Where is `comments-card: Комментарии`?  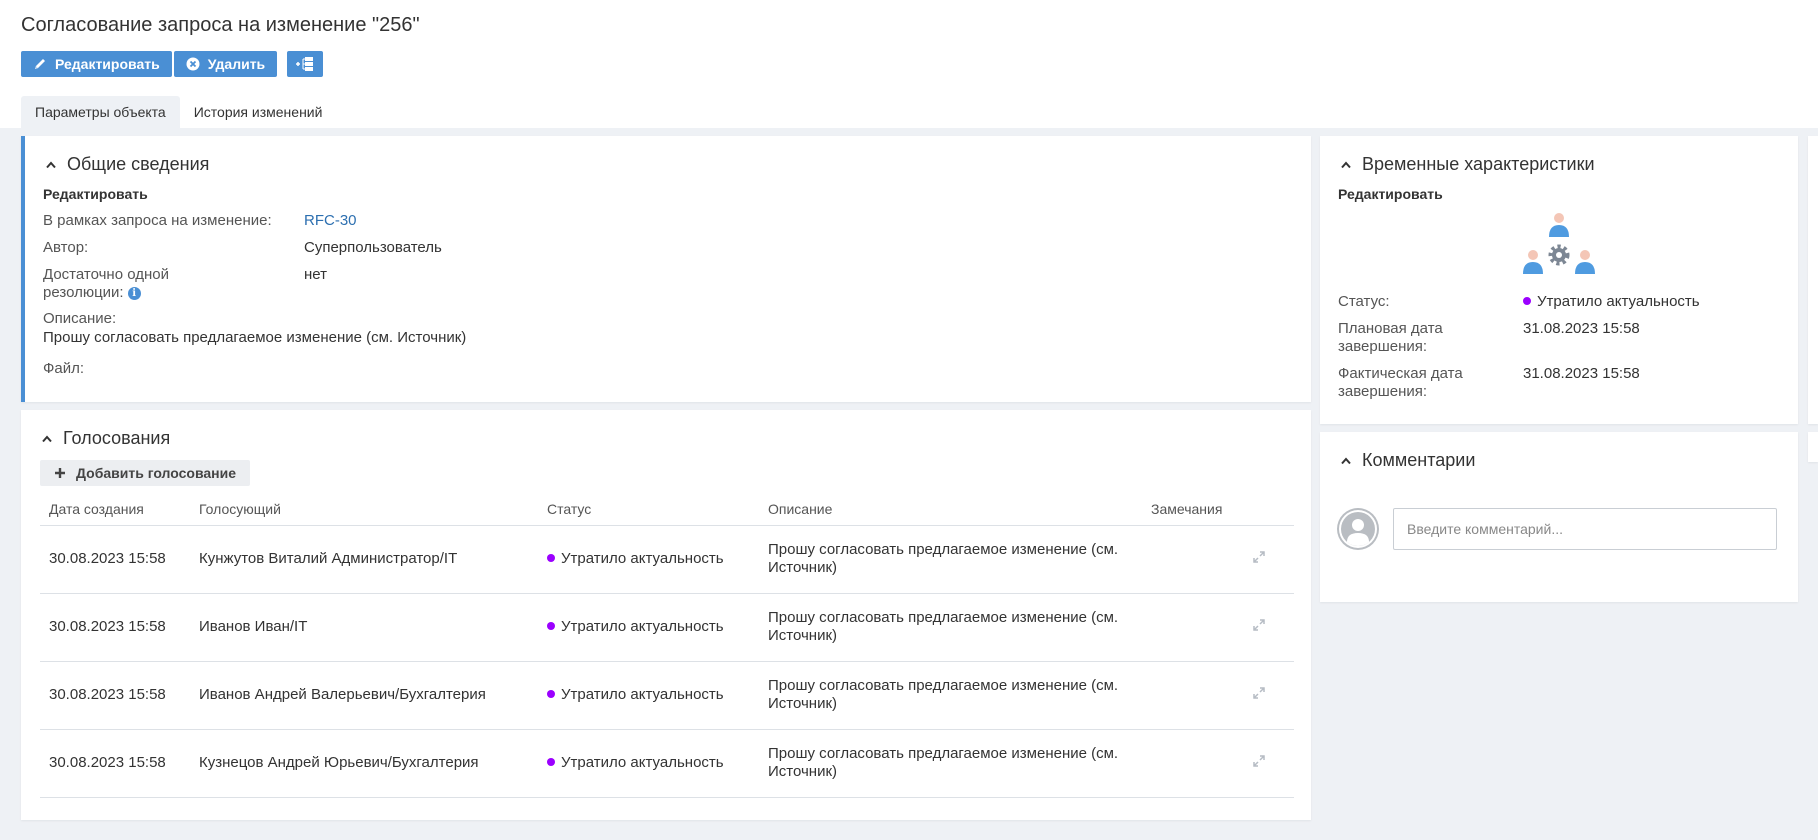 comments-card: Комментарии is located at coordinates (1559, 517).